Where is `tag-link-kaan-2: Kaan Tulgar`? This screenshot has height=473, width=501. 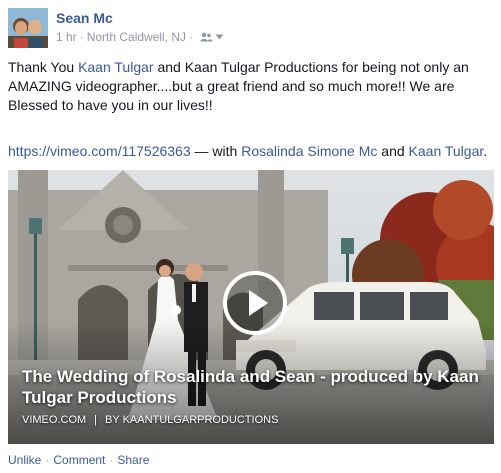
tag-link-kaan-2: Kaan Tulgar is located at coordinates (446, 151).